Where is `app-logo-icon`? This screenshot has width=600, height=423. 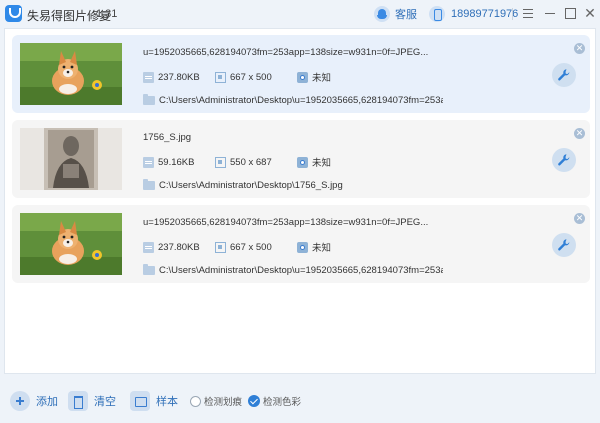 app-logo-icon is located at coordinates (13, 13).